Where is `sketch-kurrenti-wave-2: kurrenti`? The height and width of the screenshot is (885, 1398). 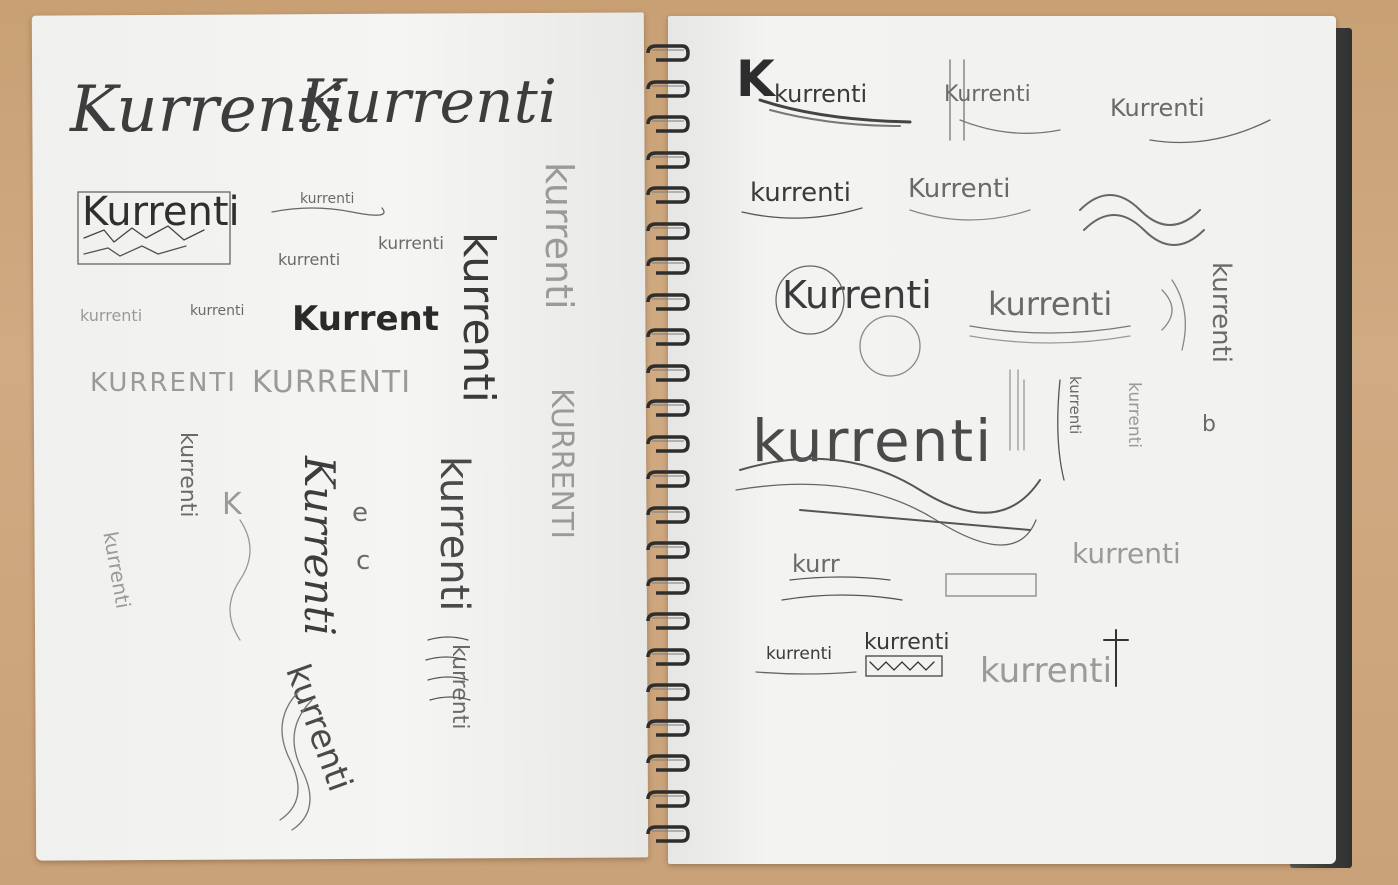 sketch-kurrenti-wave-2: kurrenti is located at coordinates (800, 193).